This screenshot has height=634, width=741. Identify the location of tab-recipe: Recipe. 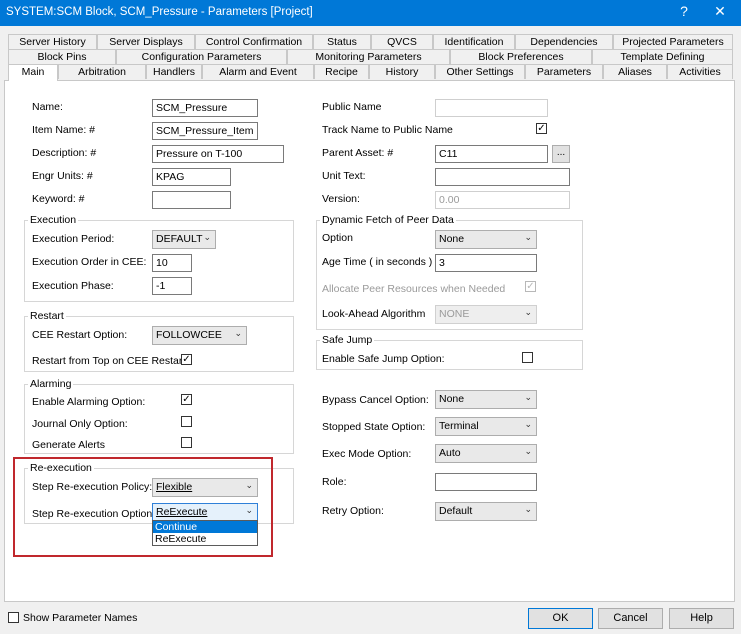
(341, 71).